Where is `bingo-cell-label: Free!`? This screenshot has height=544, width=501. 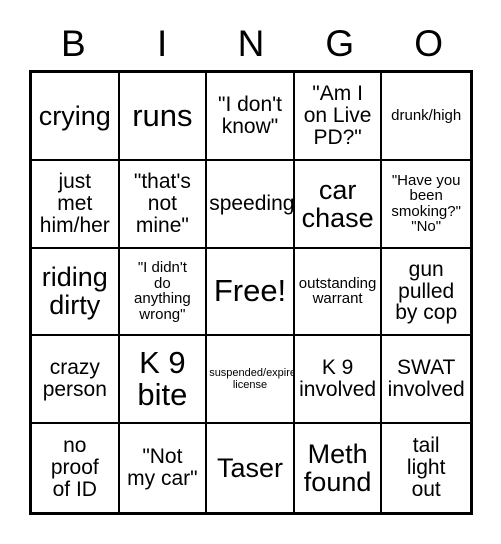 bingo-cell-label: Free! is located at coordinates (250, 291).